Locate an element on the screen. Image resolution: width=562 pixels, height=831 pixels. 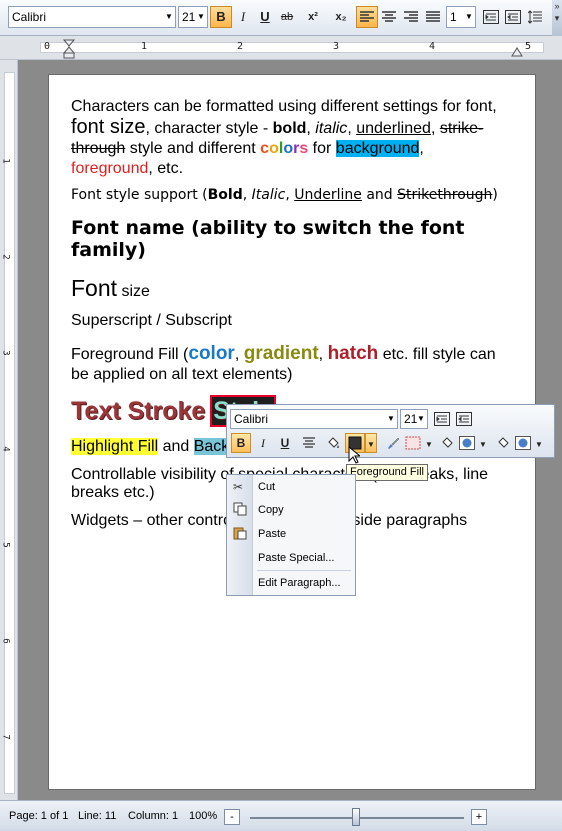
text-stroke-icon is located at coordinates (413, 443).